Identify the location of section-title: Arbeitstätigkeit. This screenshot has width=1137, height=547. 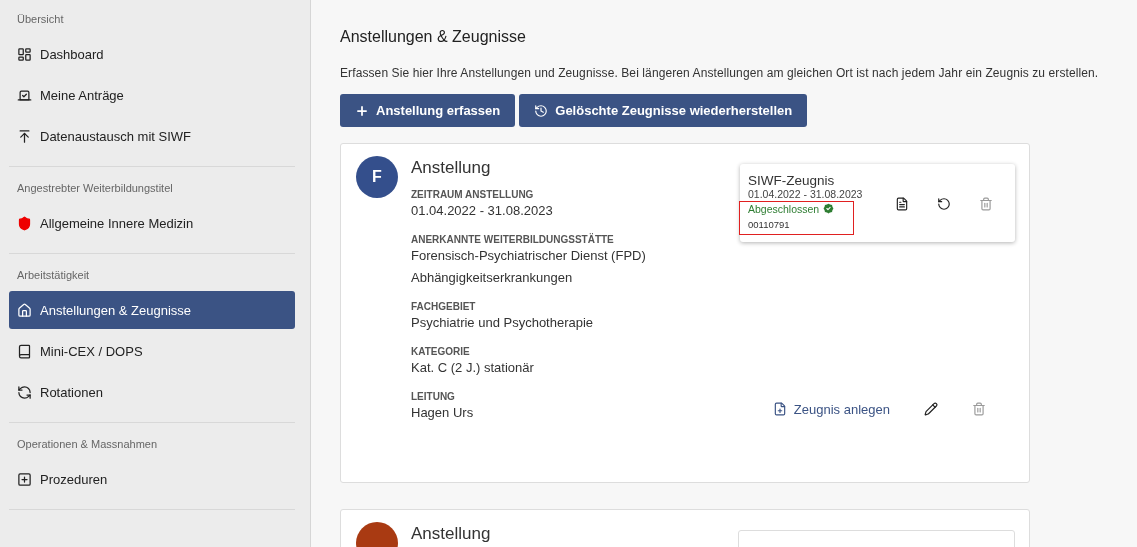
(53, 275).